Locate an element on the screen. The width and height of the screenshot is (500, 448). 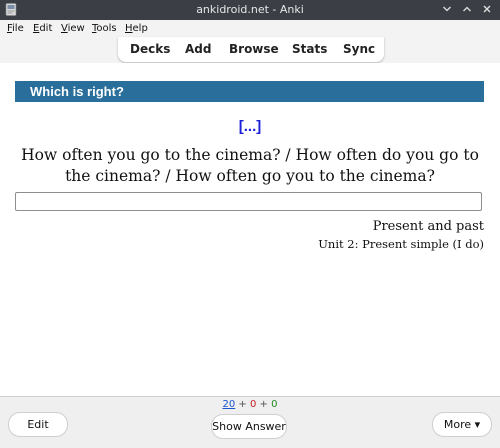
toolbar-browse: Browse is located at coordinates (254, 49).